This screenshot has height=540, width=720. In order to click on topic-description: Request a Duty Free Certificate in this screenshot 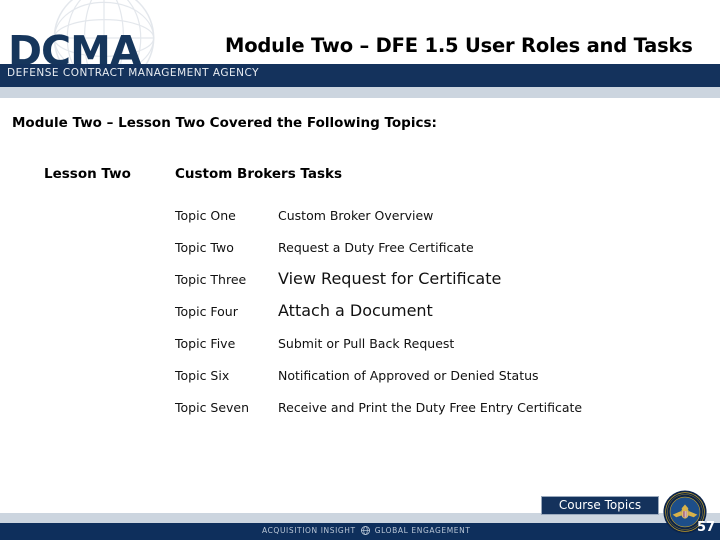, I will do `click(376, 247)`.